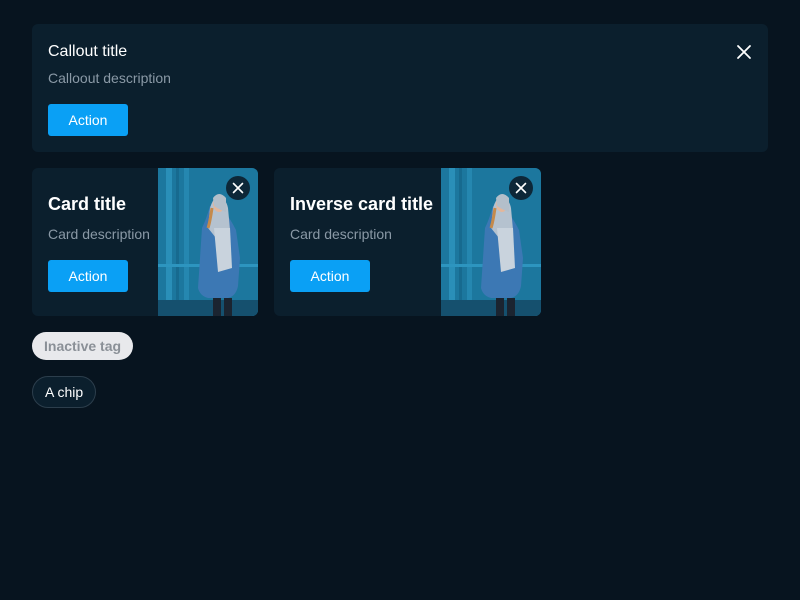 This screenshot has width=800, height=600. I want to click on callout-action-button: Action, so click(88, 120).